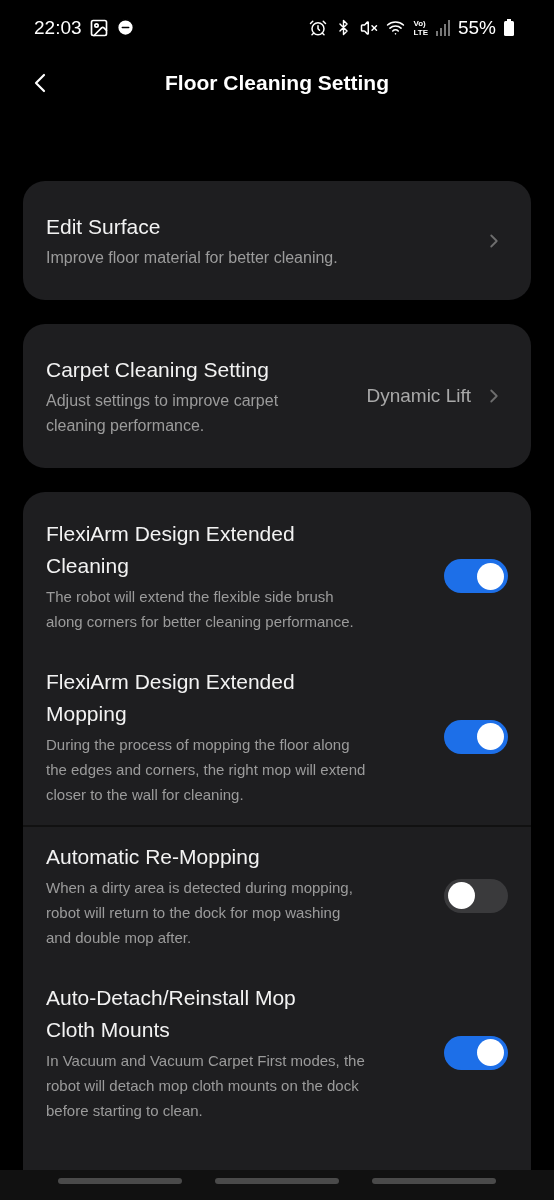 The image size is (554, 1200). Describe the element at coordinates (171, 1014) in the screenshot. I see `setting-title: Auto-Detach/Reinstall Mop Cloth Mounts` at that location.